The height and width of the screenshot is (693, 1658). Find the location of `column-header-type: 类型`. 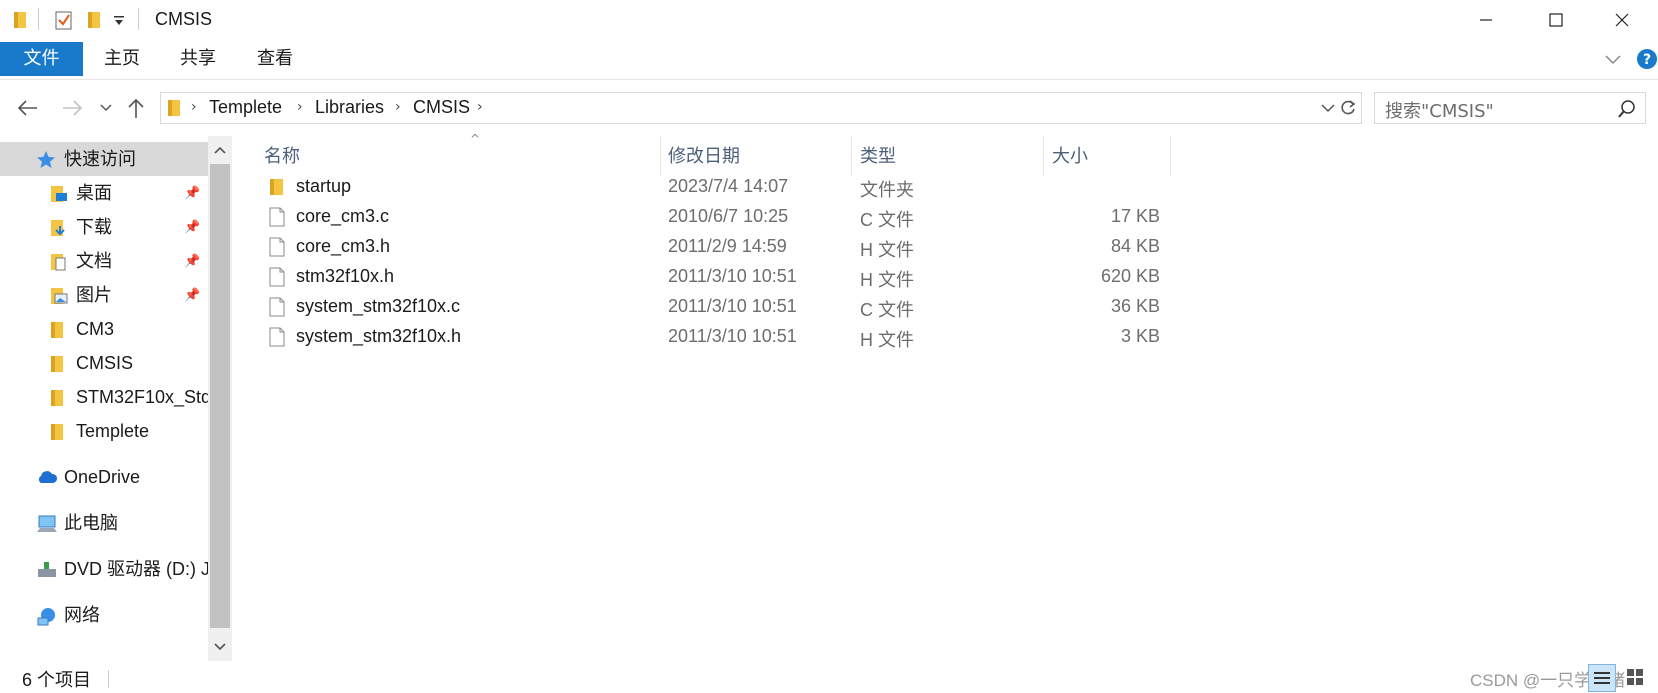

column-header-type: 类型 is located at coordinates (878, 156).